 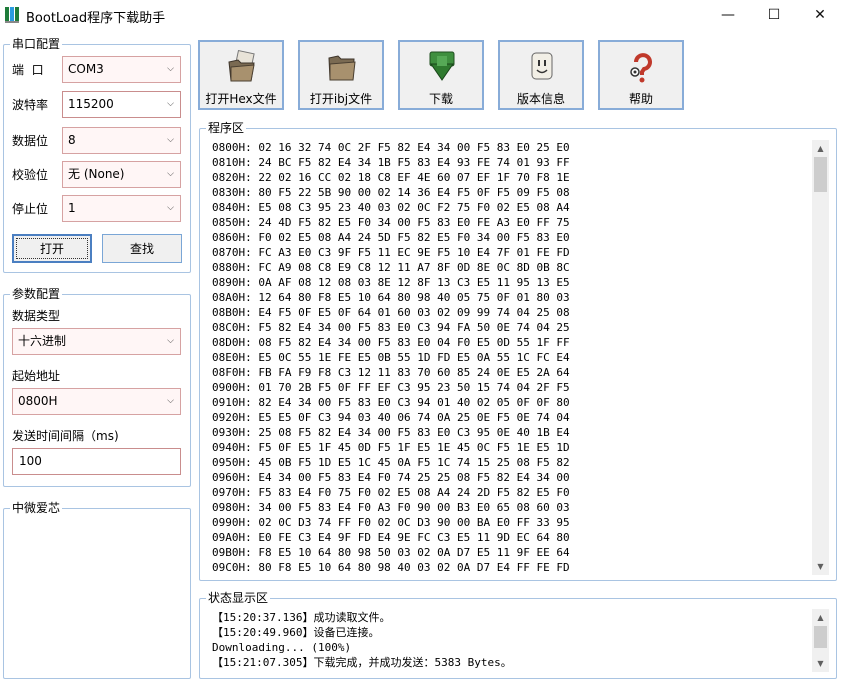 What do you see at coordinates (241, 66) in the screenshot?
I see `folder-document-icon` at bounding box center [241, 66].